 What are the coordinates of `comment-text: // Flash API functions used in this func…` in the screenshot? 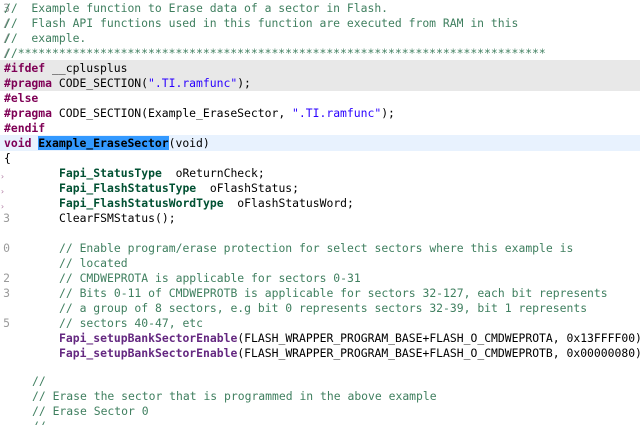 It's located at (261, 23).